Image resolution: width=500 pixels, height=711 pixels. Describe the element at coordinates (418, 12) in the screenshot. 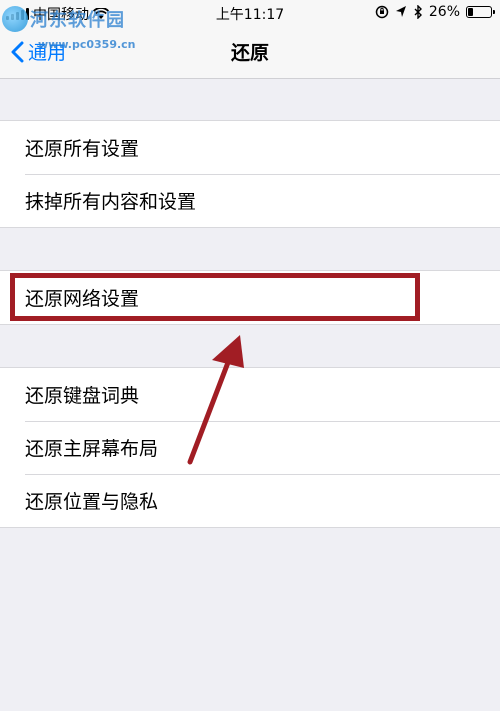

I see `bluetooth-icon` at that location.